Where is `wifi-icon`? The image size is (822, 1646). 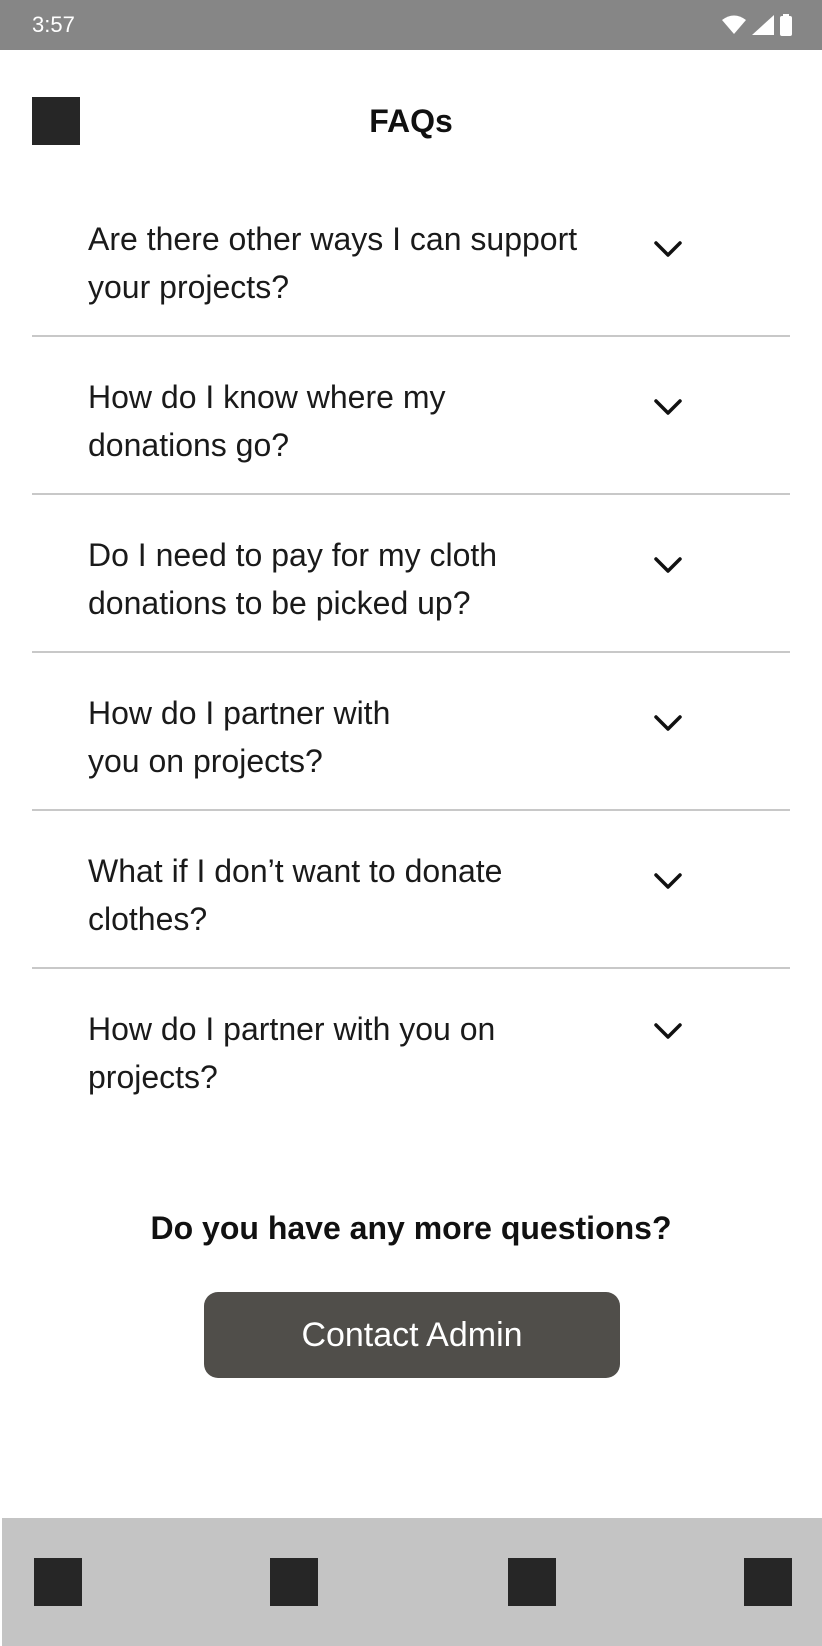 wifi-icon is located at coordinates (734, 25).